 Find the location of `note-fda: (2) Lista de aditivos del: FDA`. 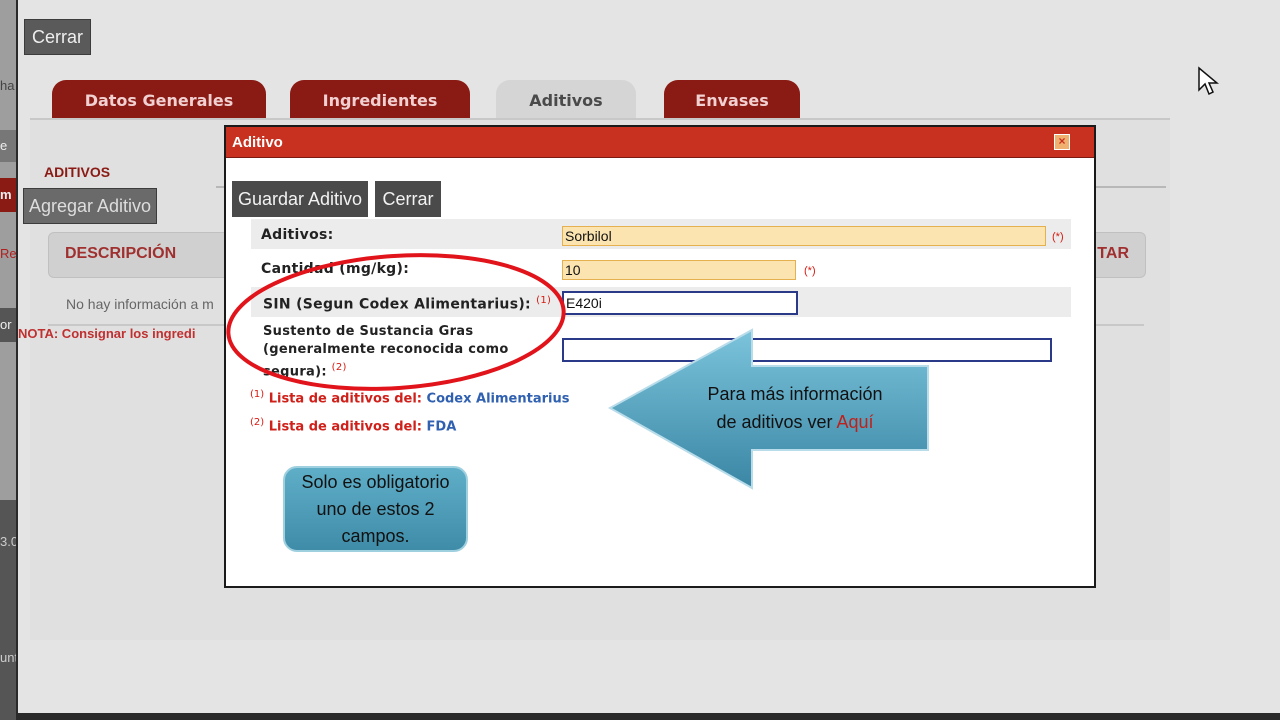

note-fda: (2) Lista de aditivos del: FDA is located at coordinates (353, 426).